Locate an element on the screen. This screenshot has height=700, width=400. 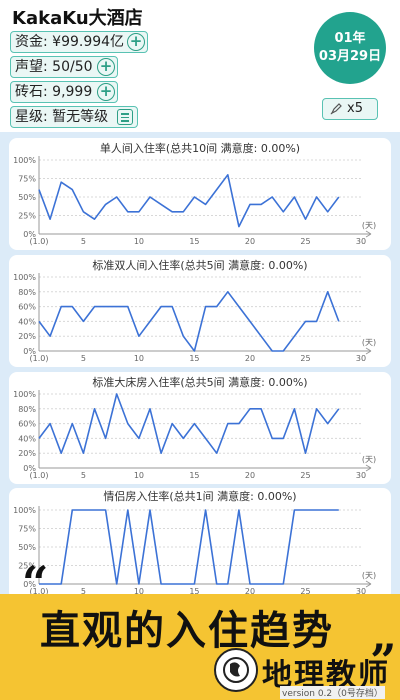
gems-label: 砖石: 9,999 is located at coordinates (54, 92).